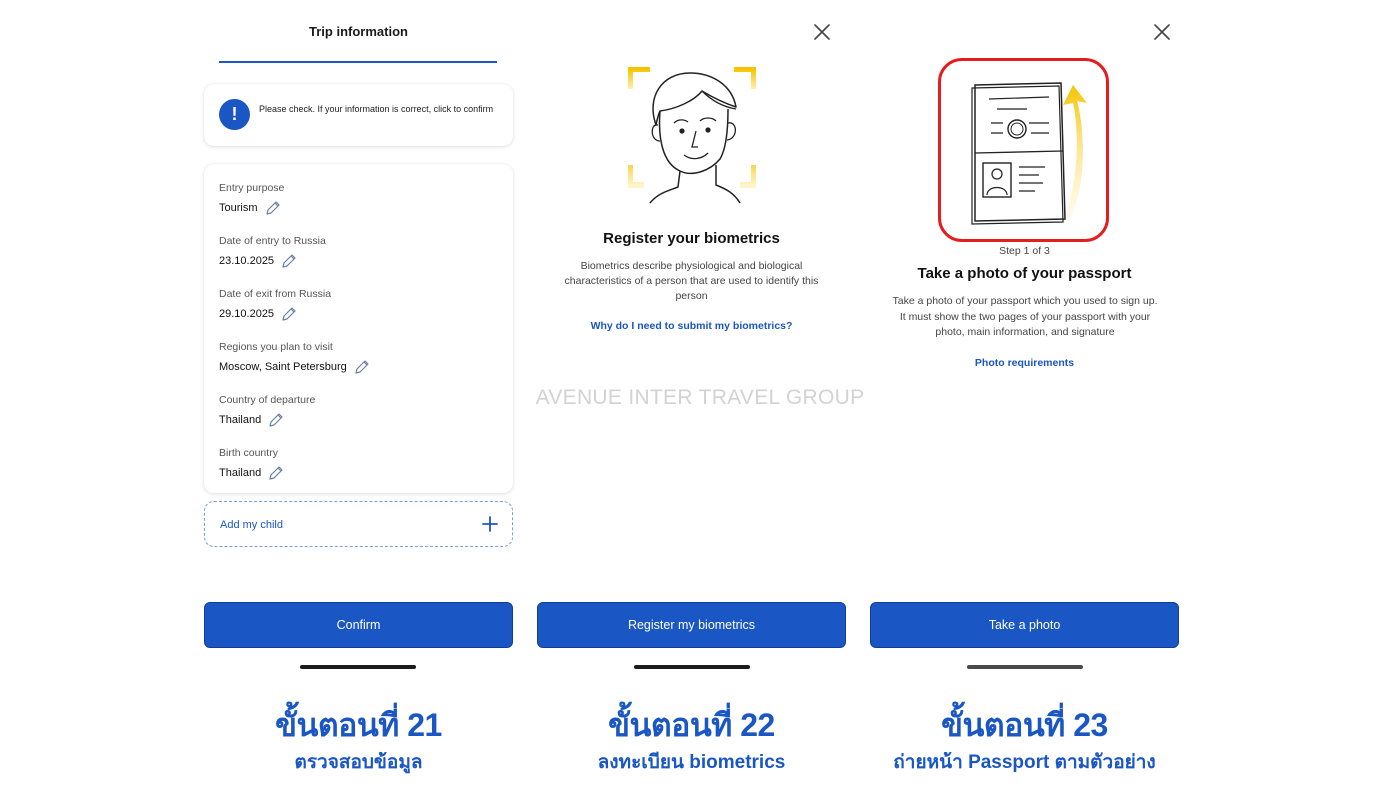 The width and height of the screenshot is (1400, 800). I want to click on field-label: Date of exit from Russia, so click(275, 294).